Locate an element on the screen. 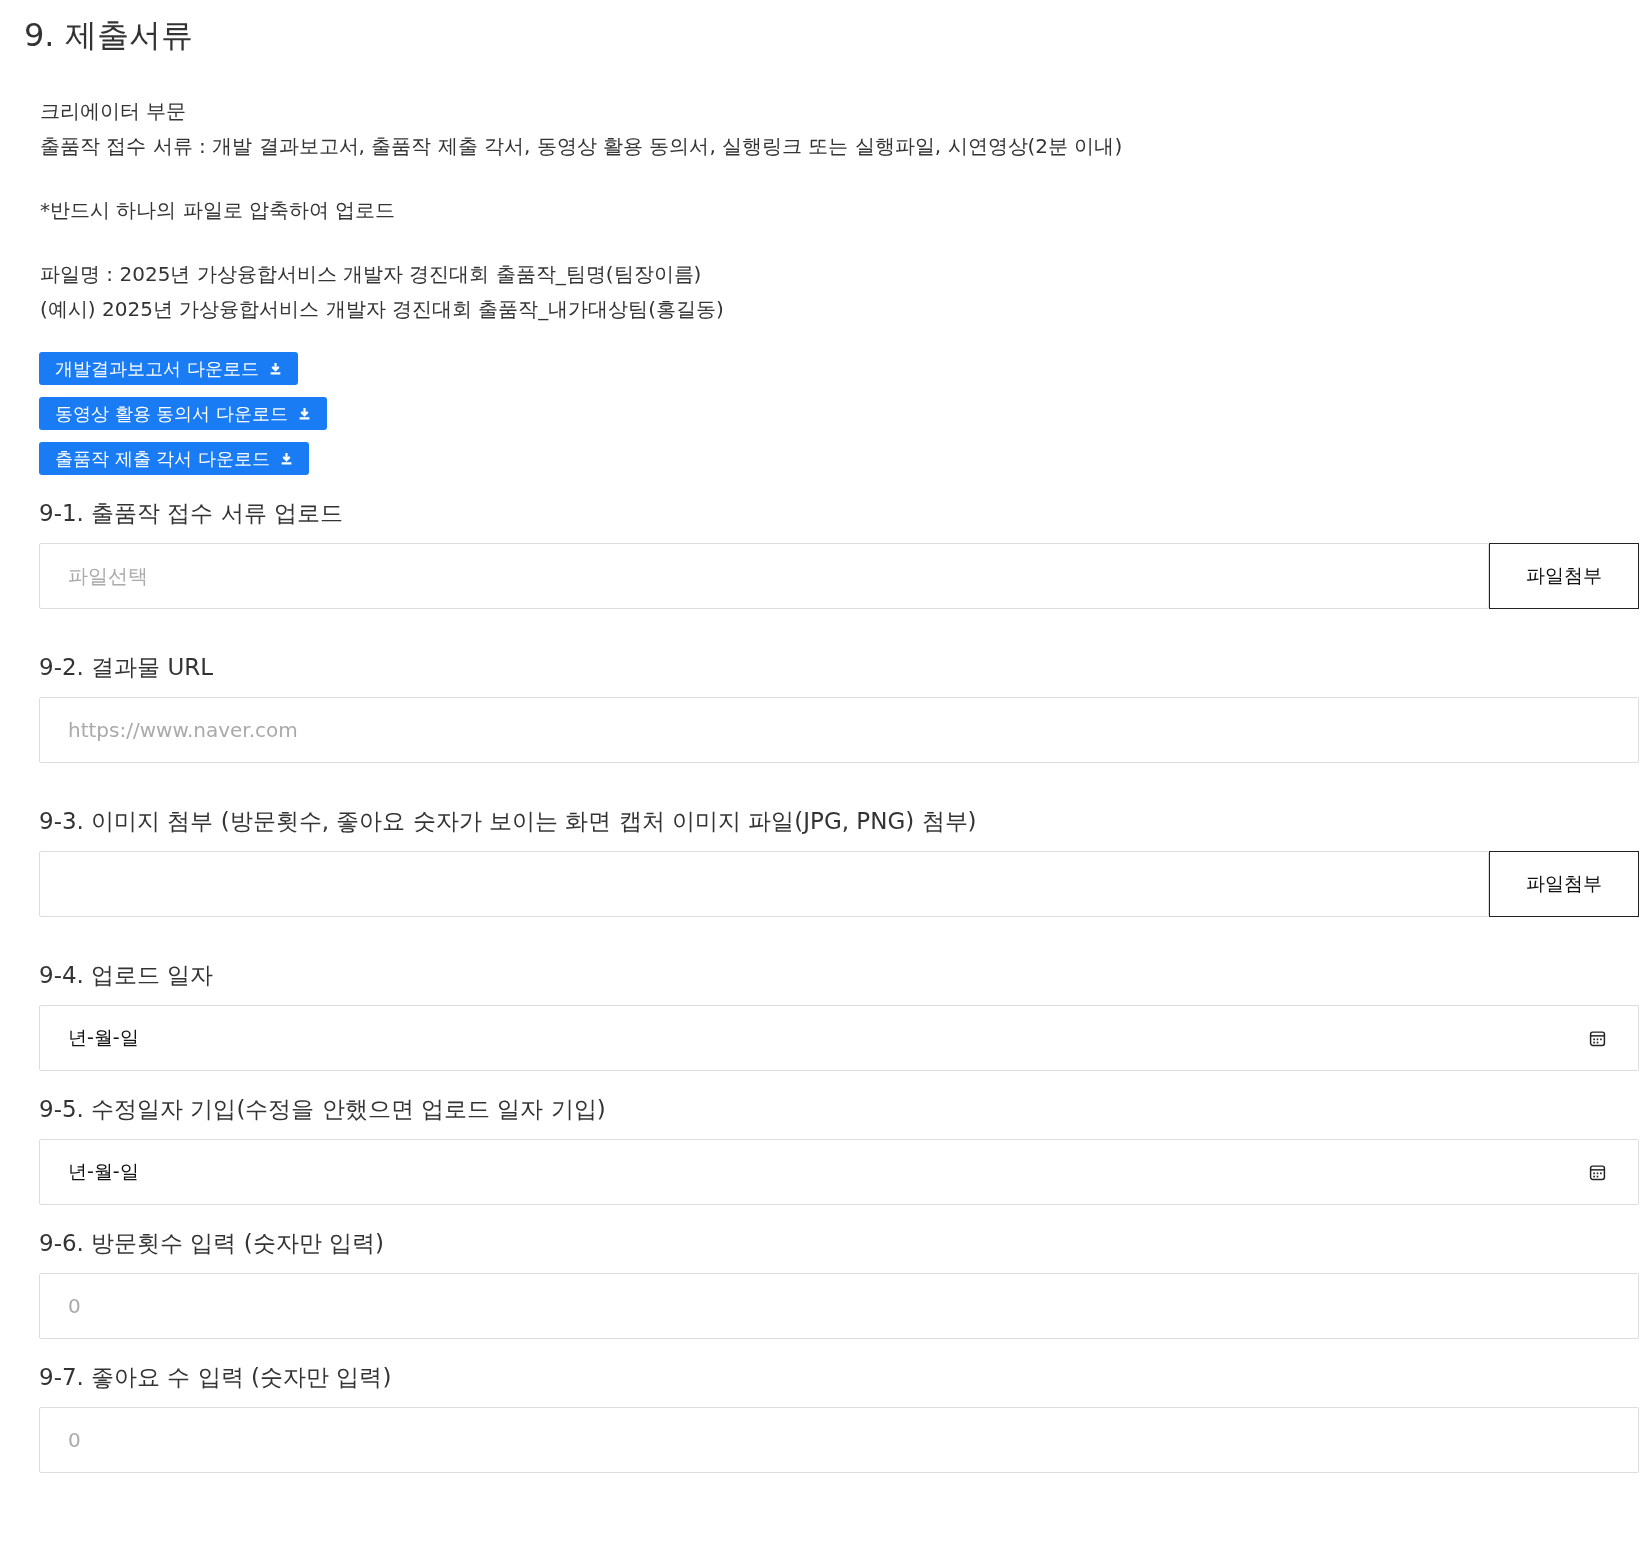 This screenshot has height=1548, width=1649. info-text: 크리에이터 부문 is located at coordinates (114, 111).